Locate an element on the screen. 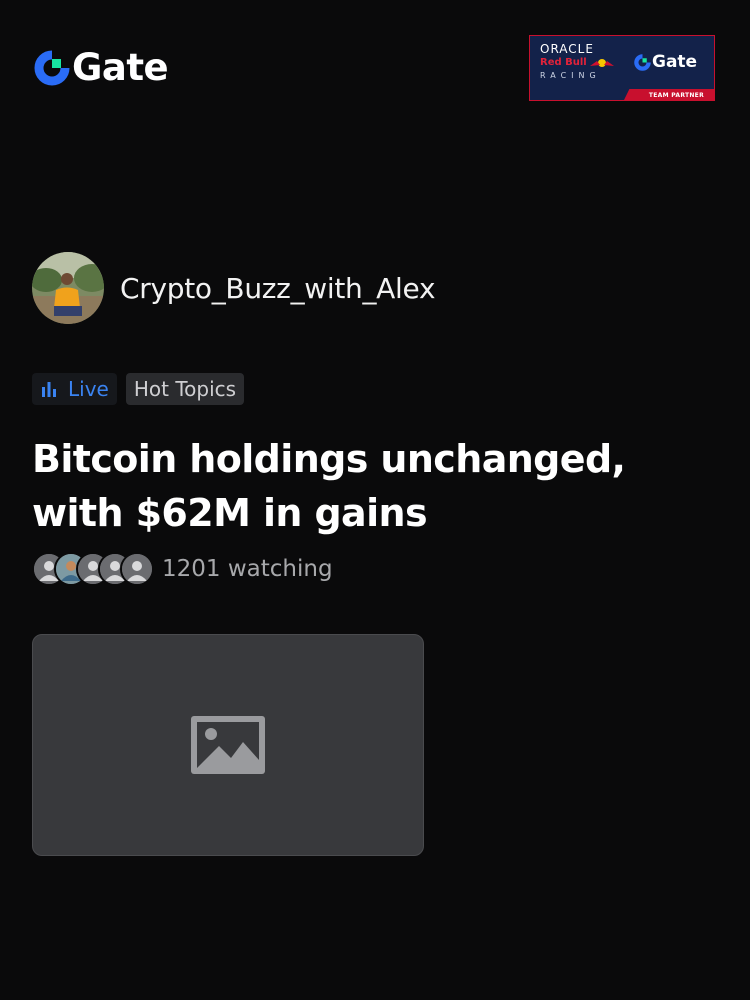 Image resolution: width=750 pixels, height=1000 pixels. post-tags: Live Hot Topics is located at coordinates (138, 389).